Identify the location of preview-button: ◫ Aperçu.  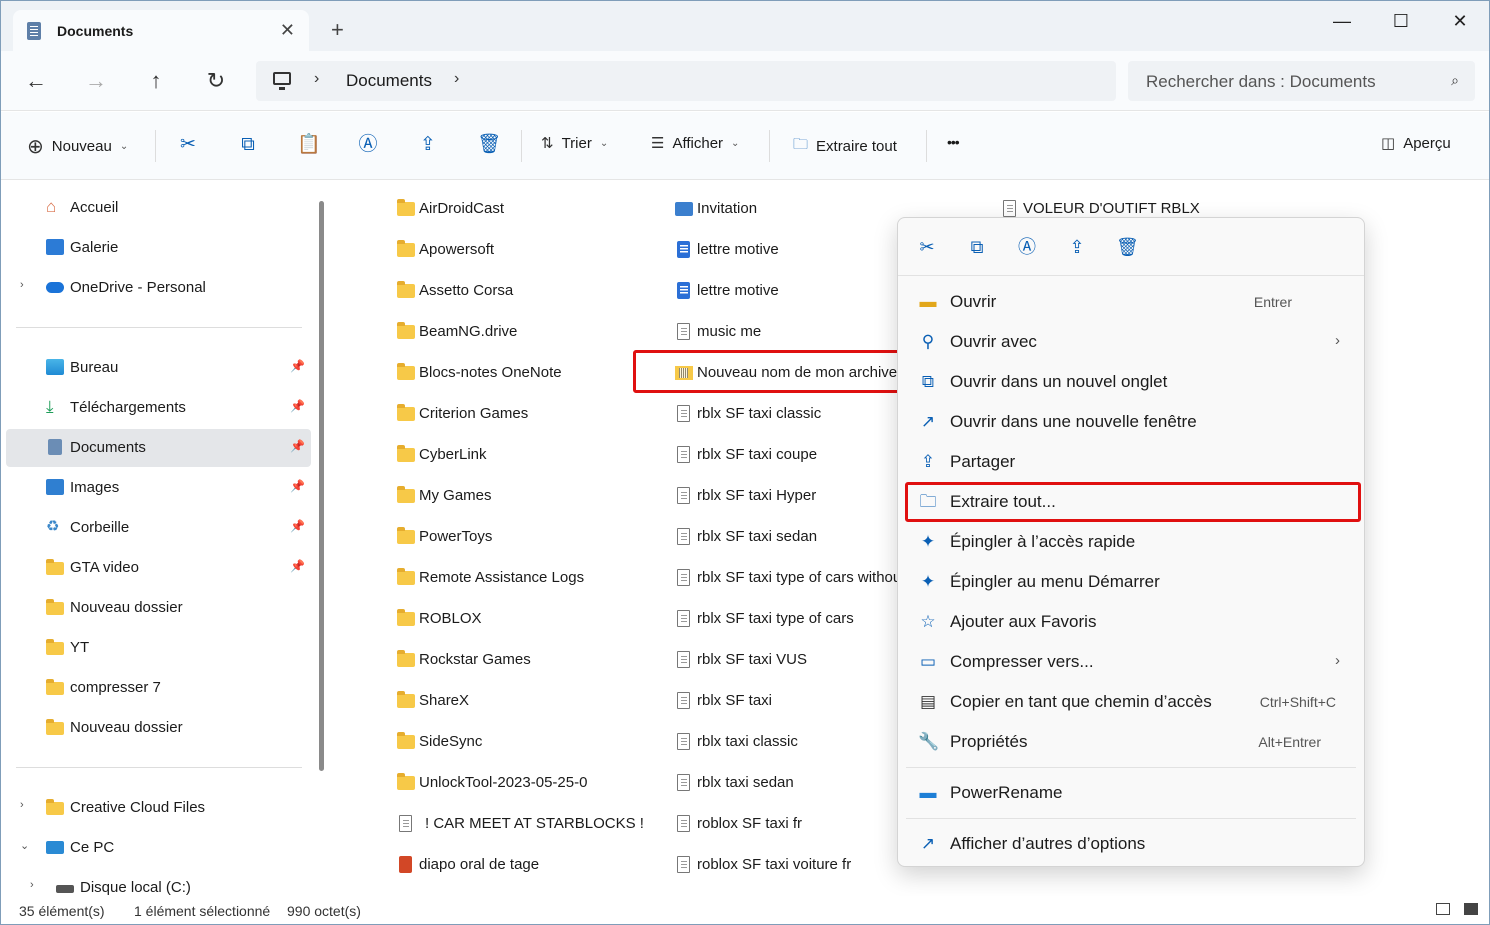
(1416, 143).